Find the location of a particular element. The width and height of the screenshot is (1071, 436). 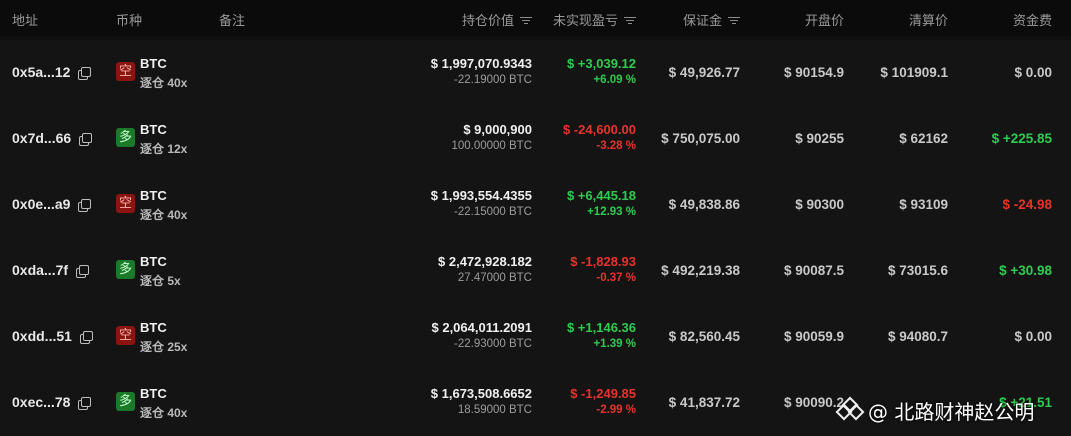

address-text: 0x0e...a9 is located at coordinates (41, 204).